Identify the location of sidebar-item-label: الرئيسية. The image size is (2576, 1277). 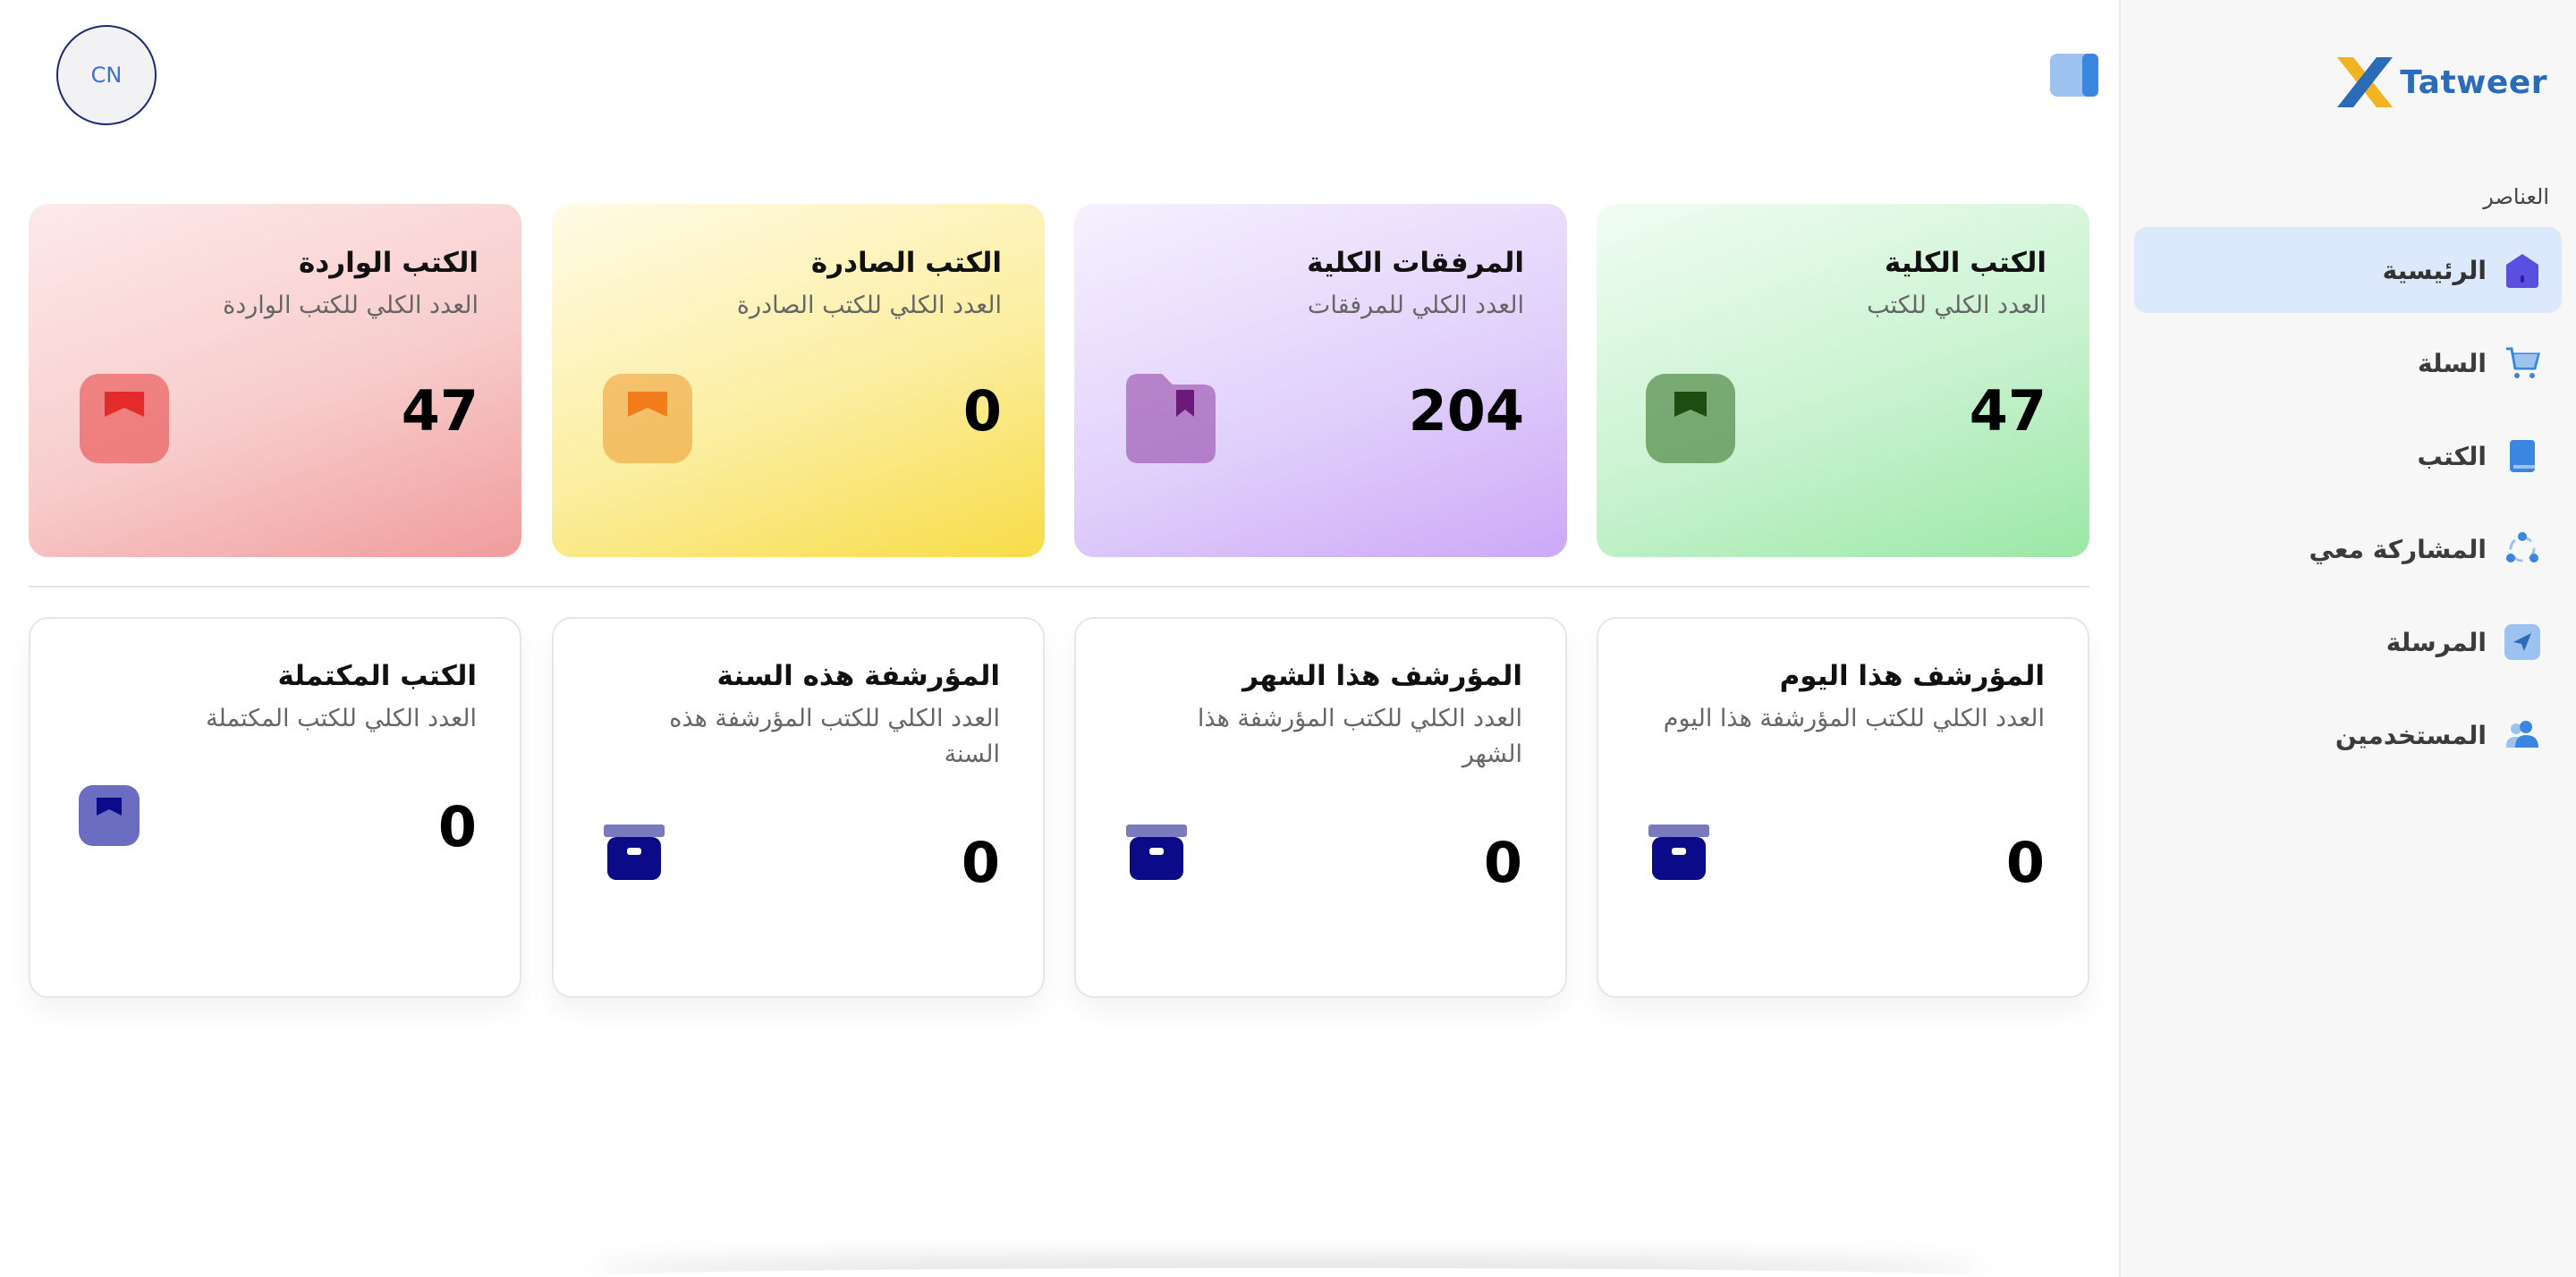
(2434, 270).